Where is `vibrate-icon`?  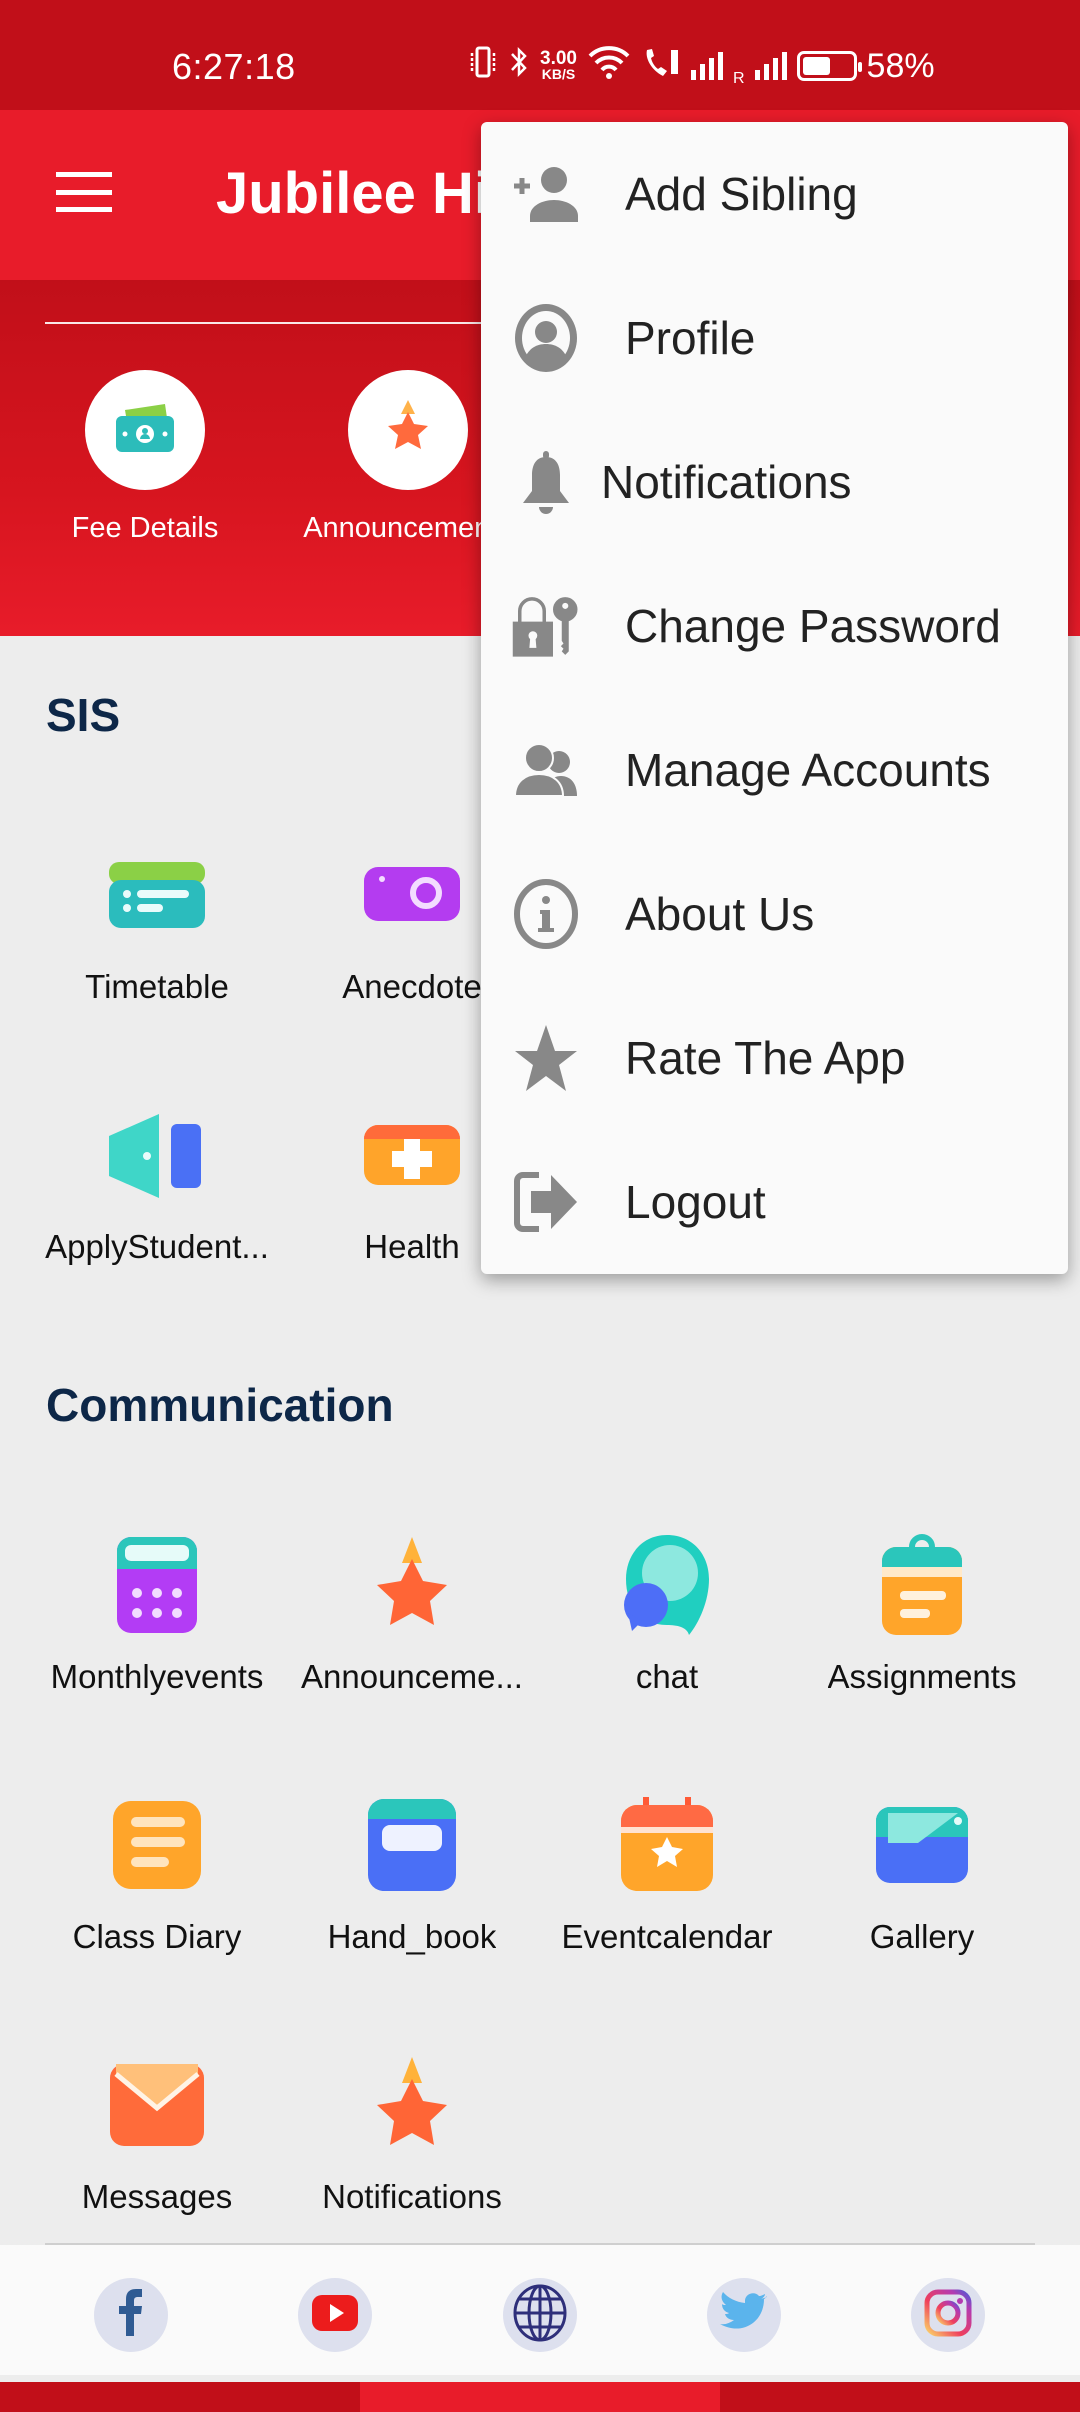
vibrate-icon is located at coordinates (483, 66).